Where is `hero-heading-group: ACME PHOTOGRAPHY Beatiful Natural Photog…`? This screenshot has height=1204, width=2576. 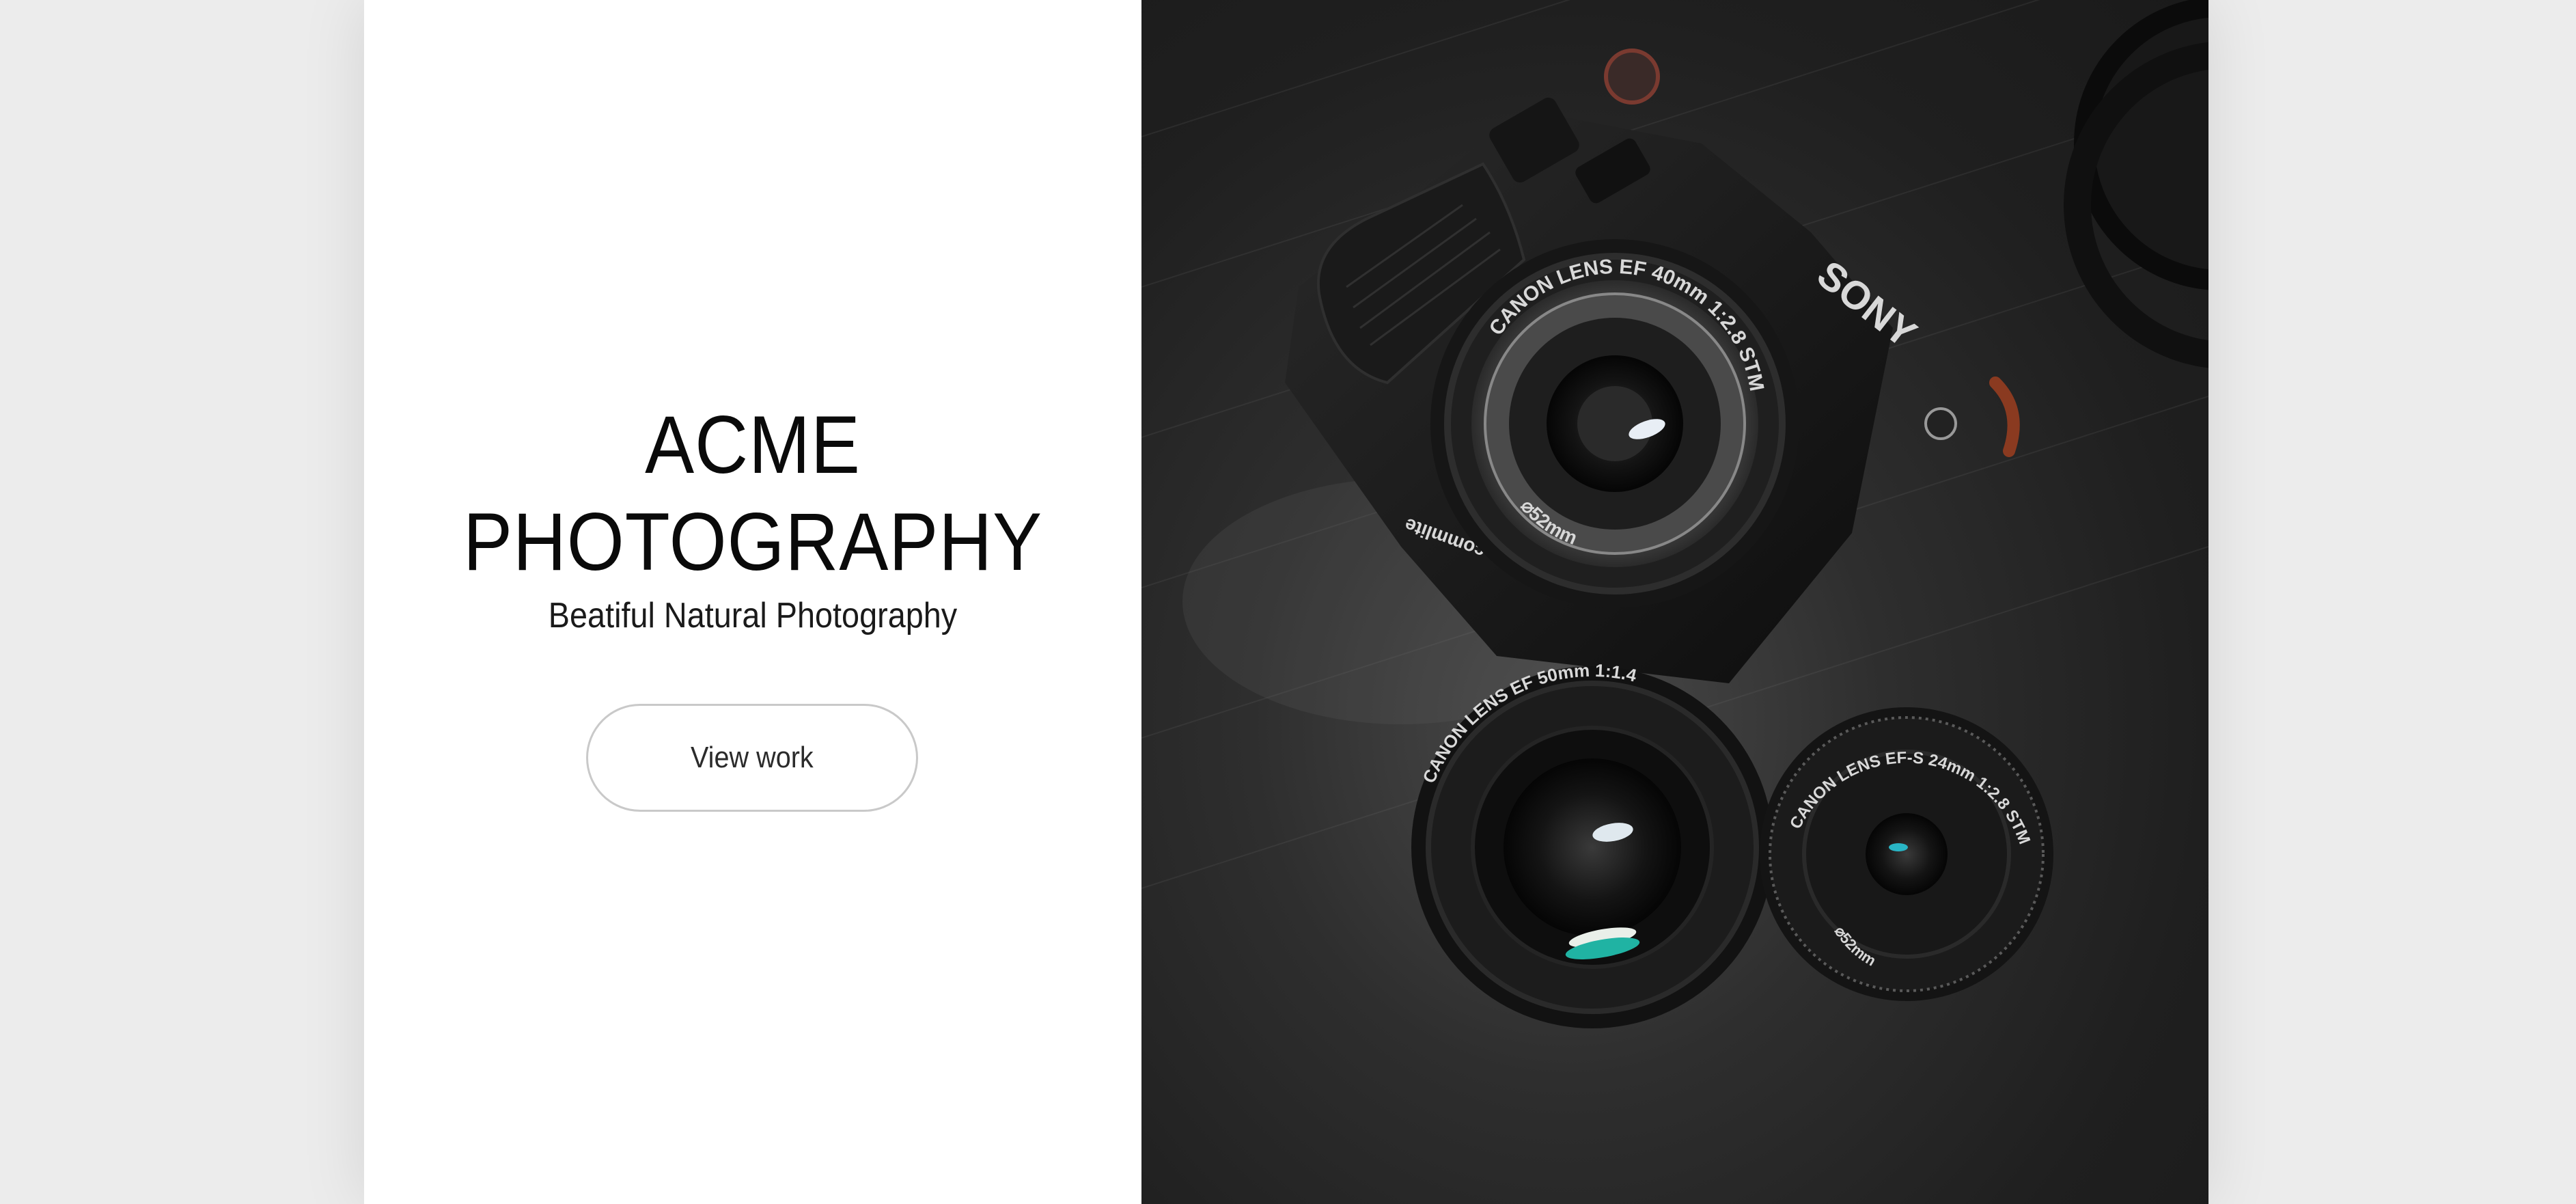
hero-heading-group: ACME PHOTOGRAPHY Beatiful Natural Photog… is located at coordinates (753, 518).